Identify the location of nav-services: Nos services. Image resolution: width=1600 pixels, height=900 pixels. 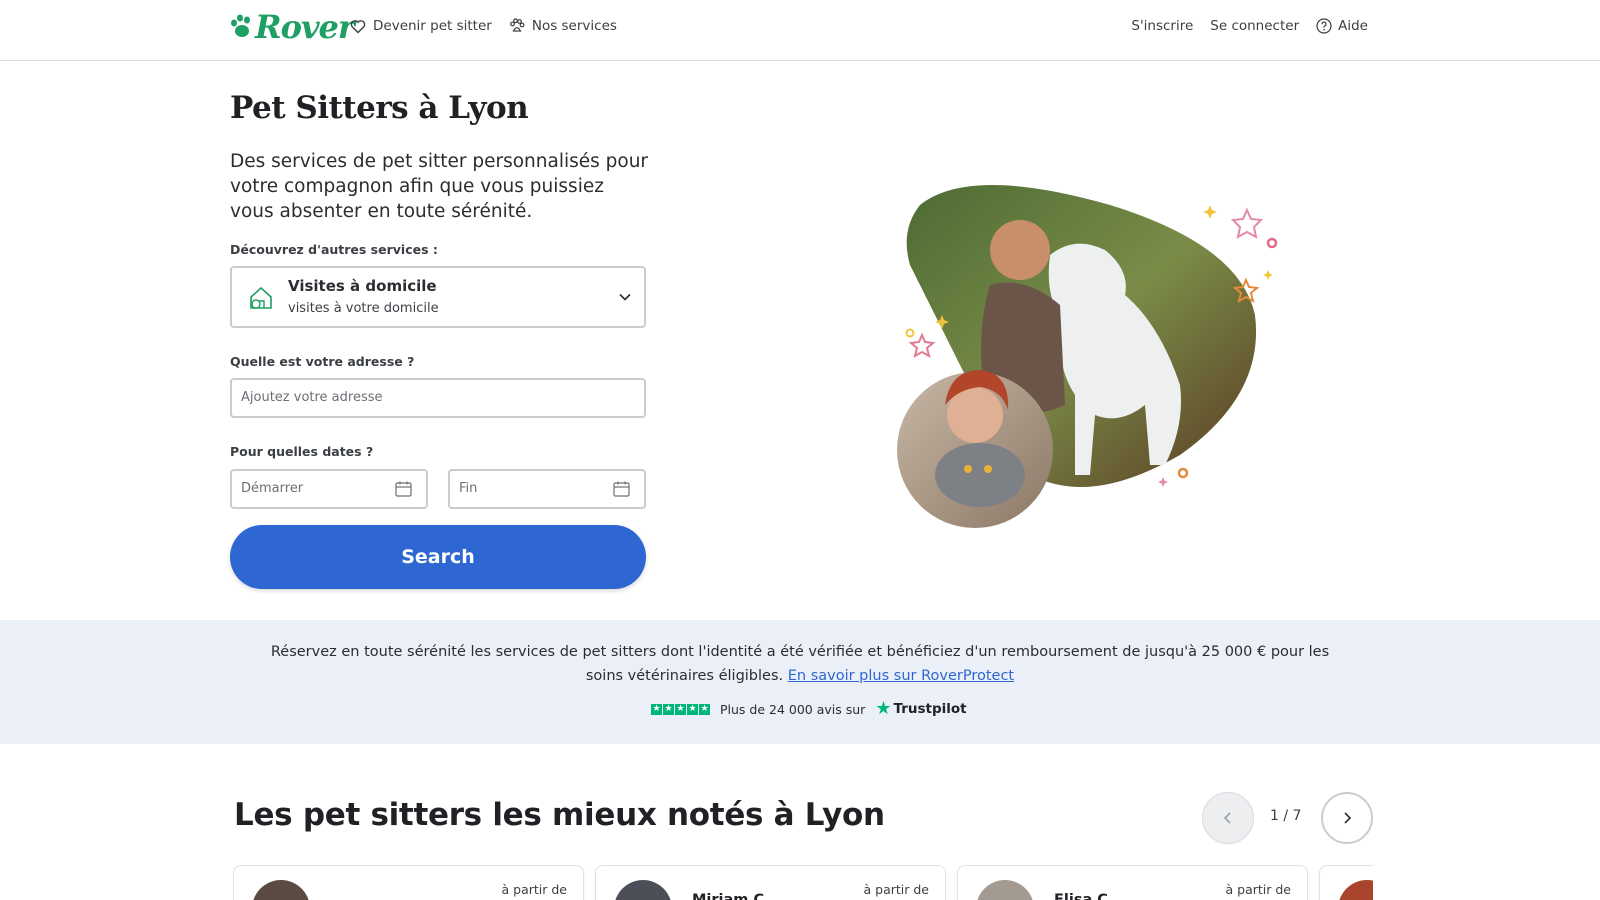
(563, 26).